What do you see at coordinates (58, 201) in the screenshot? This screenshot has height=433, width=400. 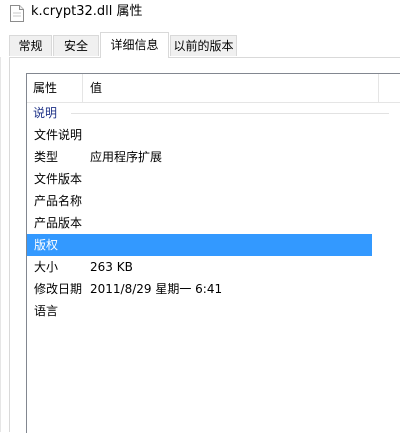 I see `property-name: 产品名称` at bounding box center [58, 201].